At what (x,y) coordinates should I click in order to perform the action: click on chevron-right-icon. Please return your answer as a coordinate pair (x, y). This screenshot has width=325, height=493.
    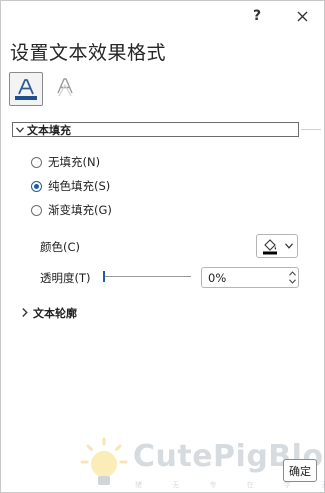
    Looking at the image, I should click on (25, 312).